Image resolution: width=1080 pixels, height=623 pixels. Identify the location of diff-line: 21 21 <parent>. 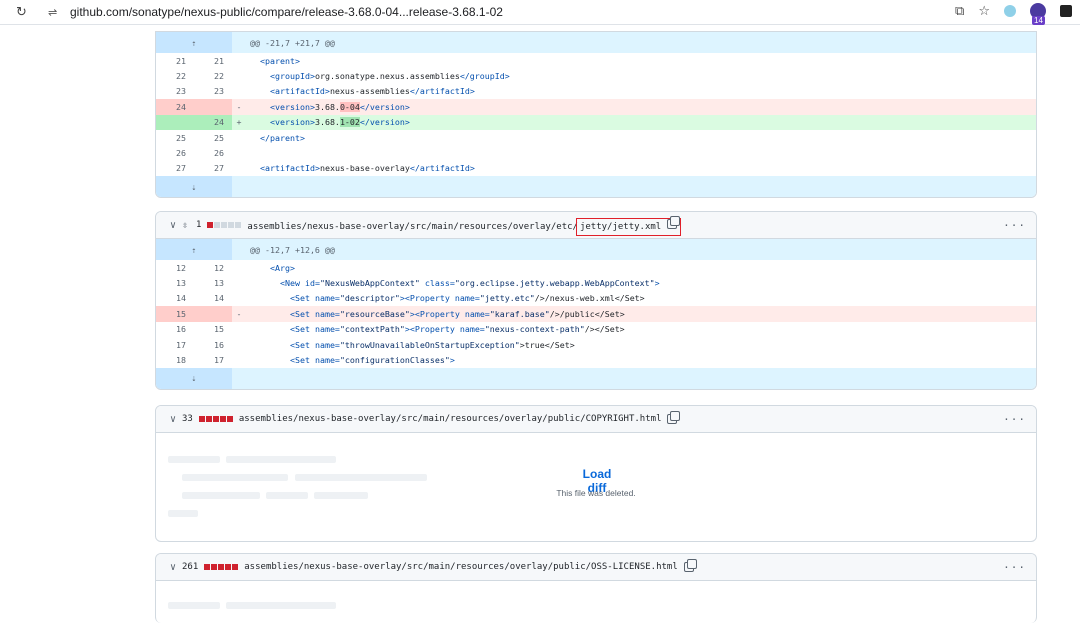
(596, 60).